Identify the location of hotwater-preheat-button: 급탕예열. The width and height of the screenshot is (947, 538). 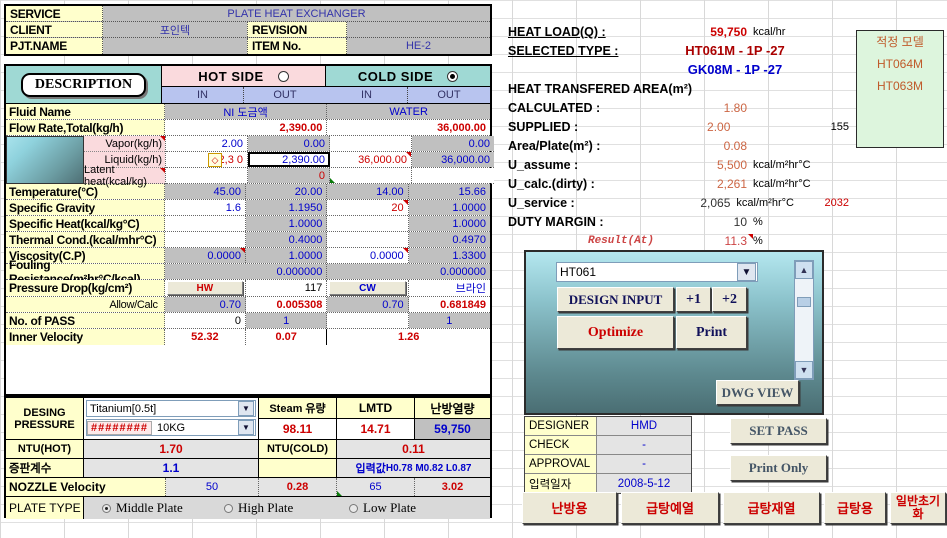
(670, 508).